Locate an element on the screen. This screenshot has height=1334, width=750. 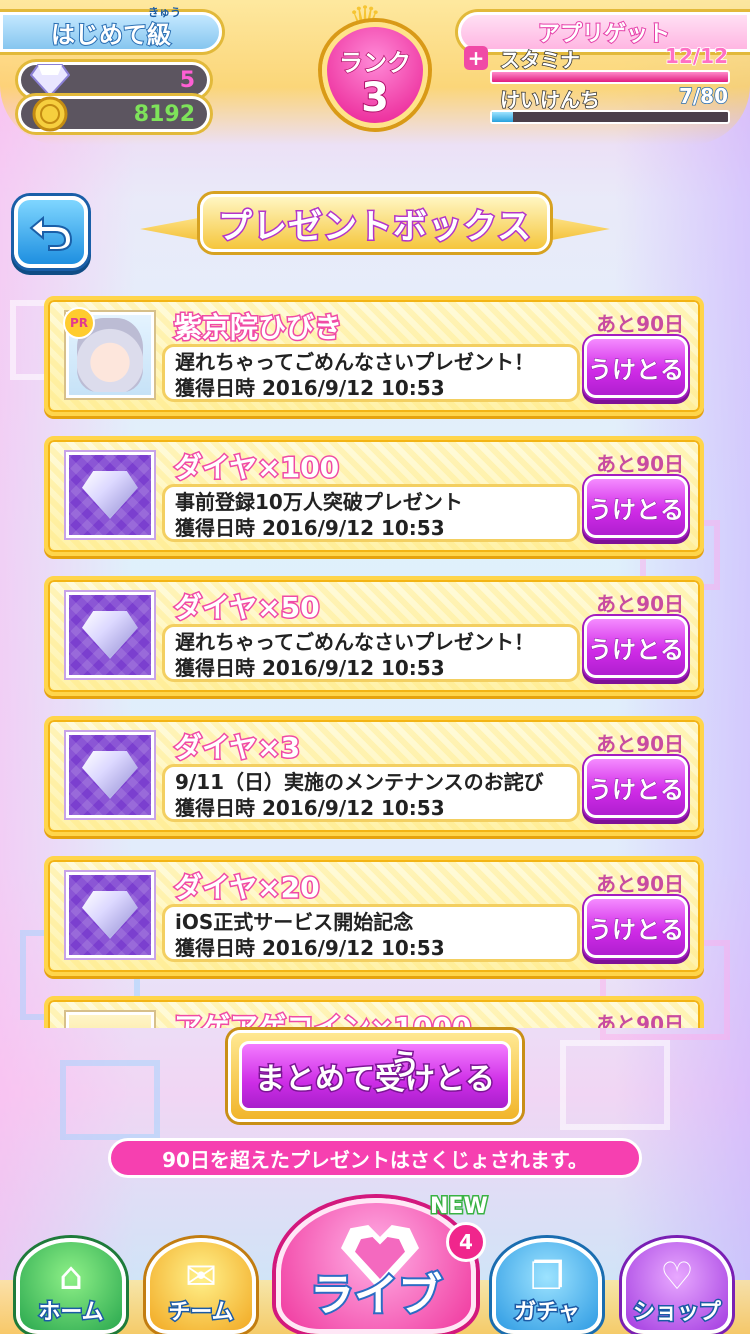
page-title-ribbon: プレゼントボックス is located at coordinates (375, 225).